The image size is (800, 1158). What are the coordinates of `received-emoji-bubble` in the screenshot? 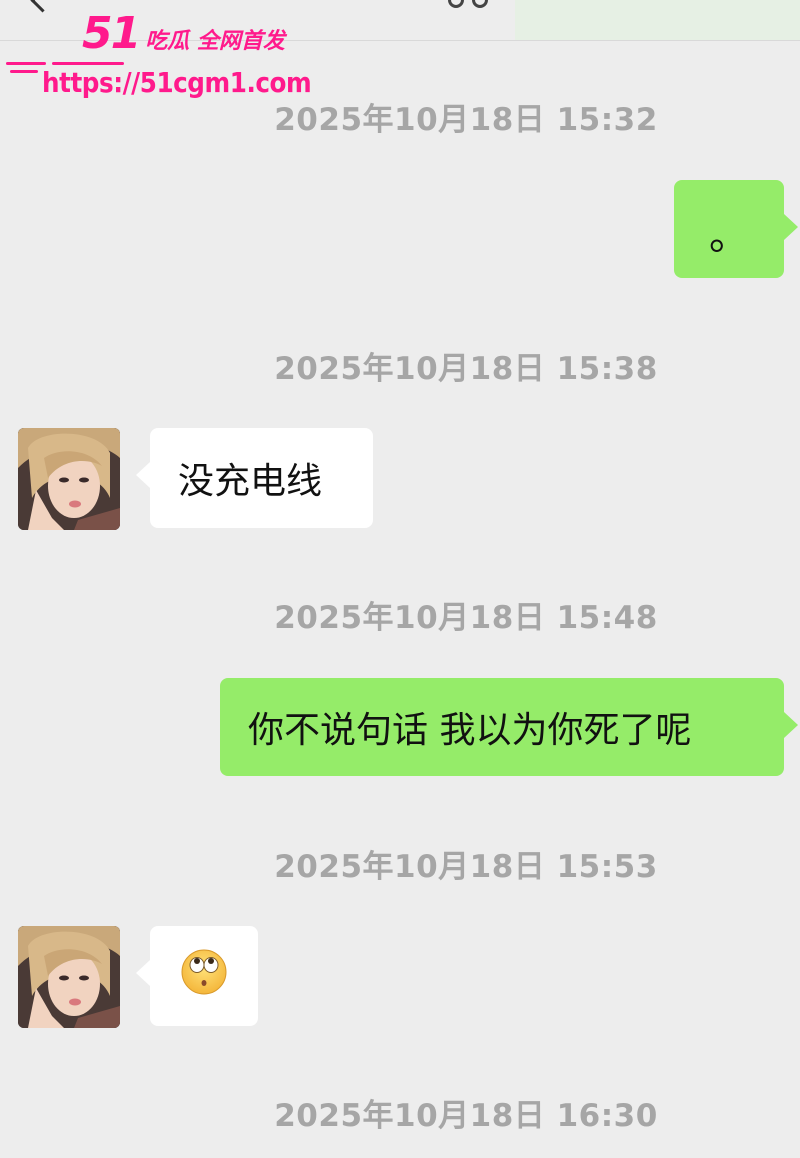 It's located at (197, 976).